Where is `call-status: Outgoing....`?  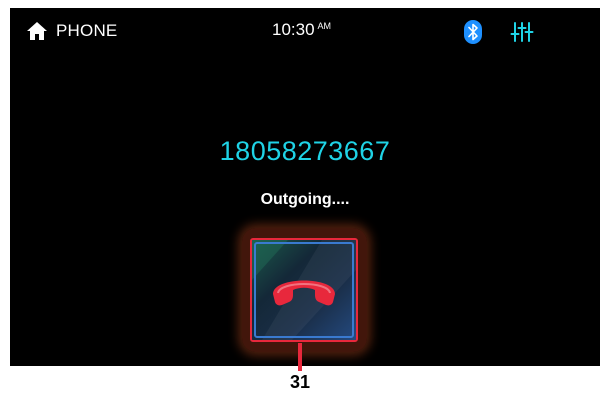
call-status: Outgoing.... is located at coordinates (305, 199).